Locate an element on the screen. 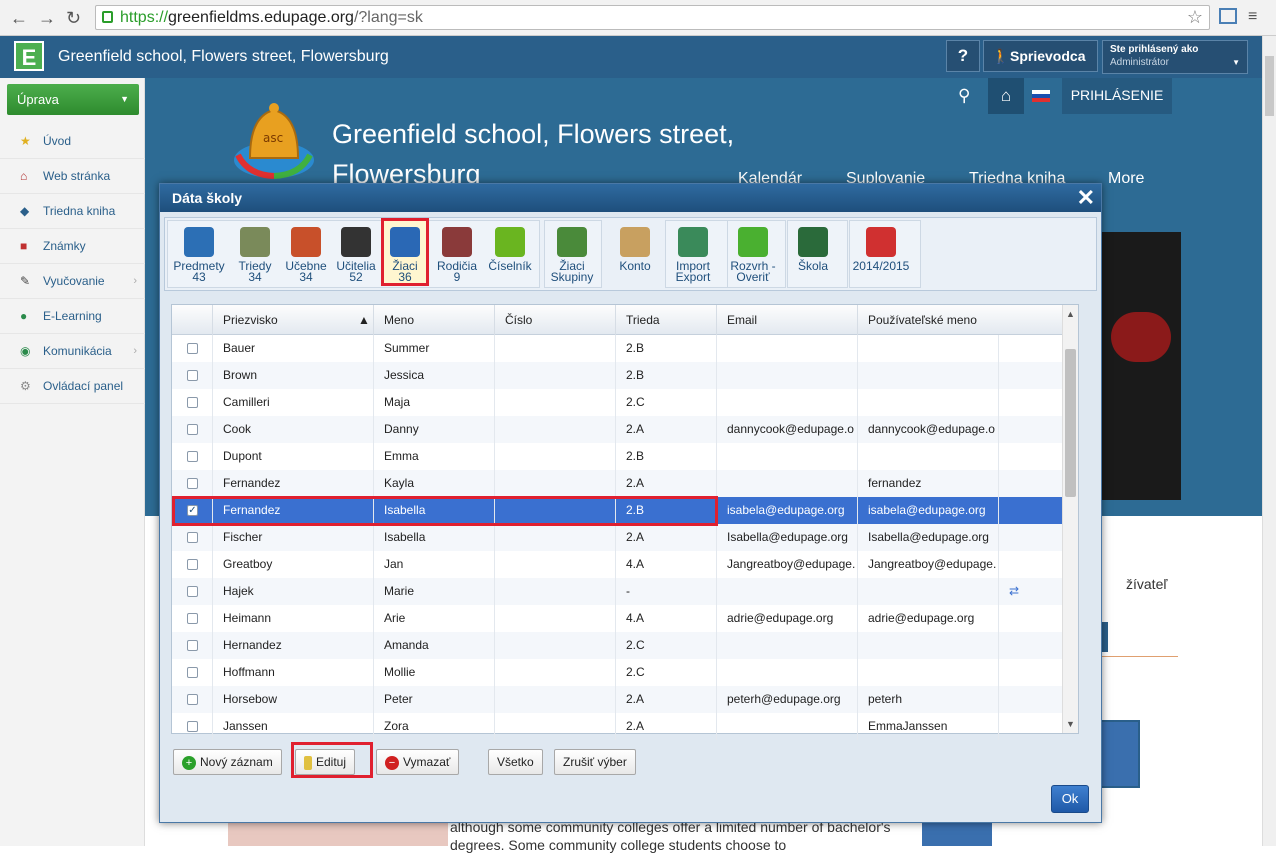  help-button: ? is located at coordinates (963, 56).